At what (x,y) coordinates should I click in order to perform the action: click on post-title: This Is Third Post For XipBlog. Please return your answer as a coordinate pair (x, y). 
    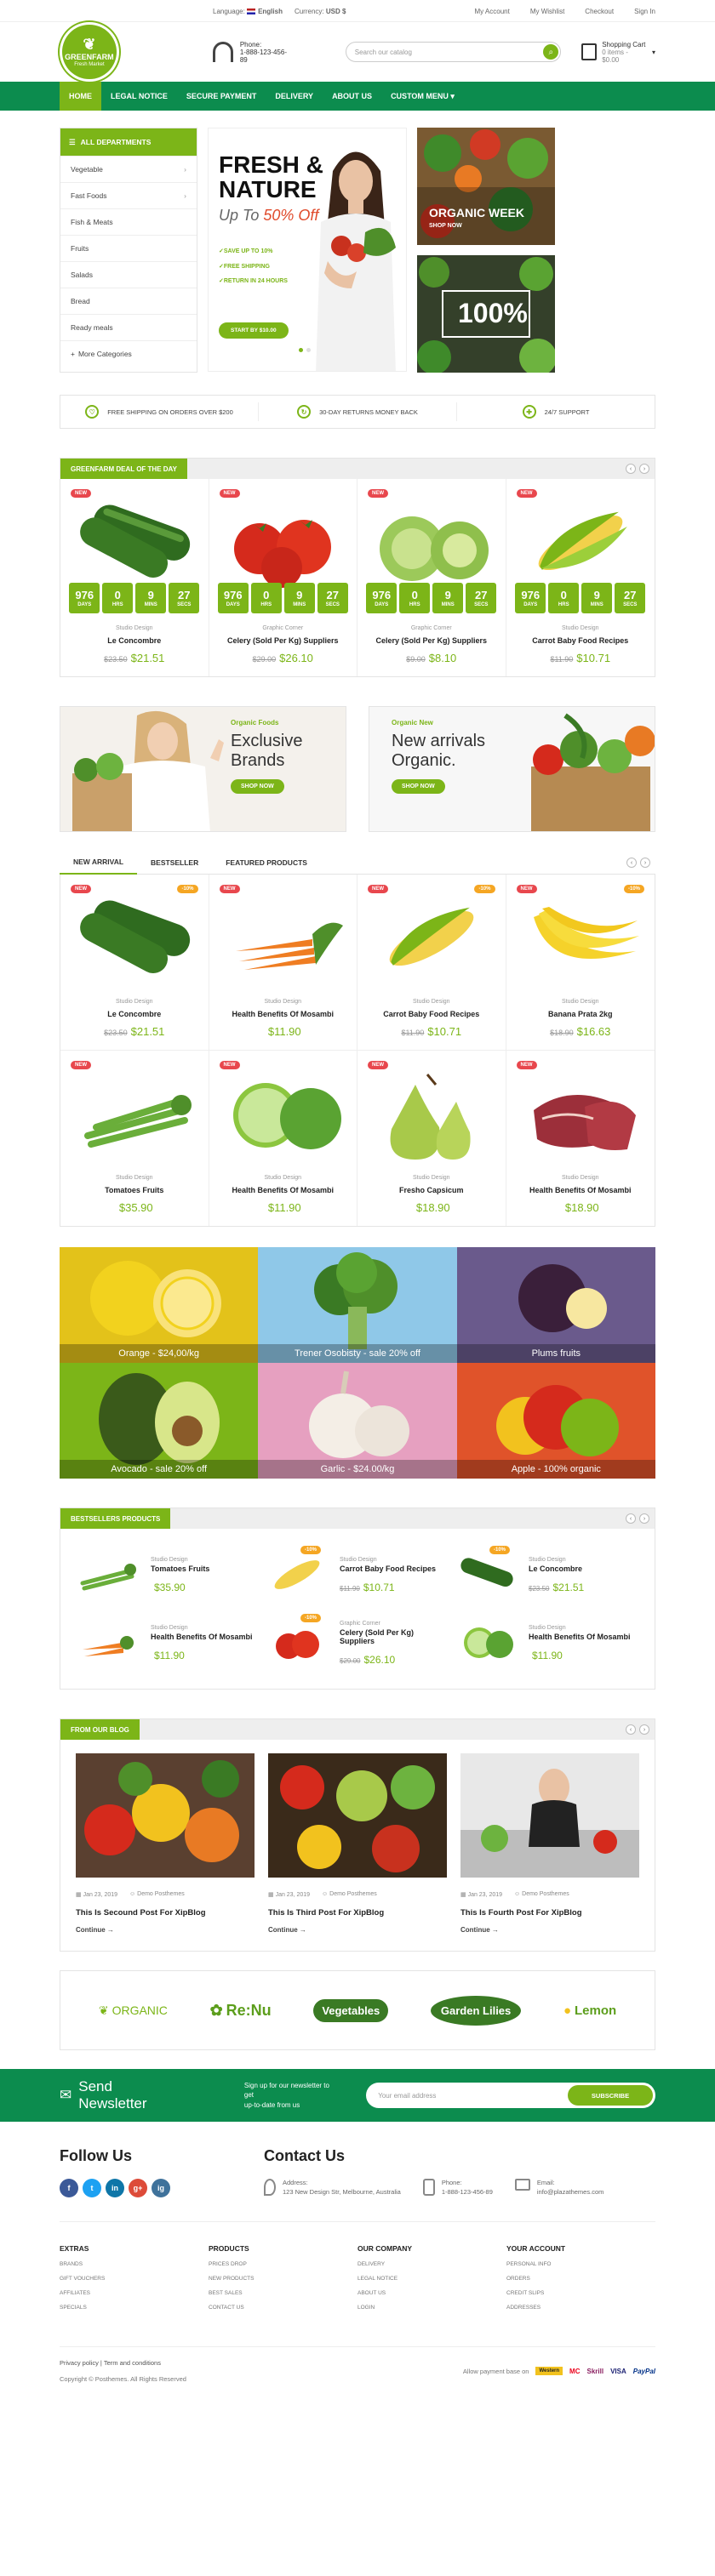
    Looking at the image, I should click on (357, 1913).